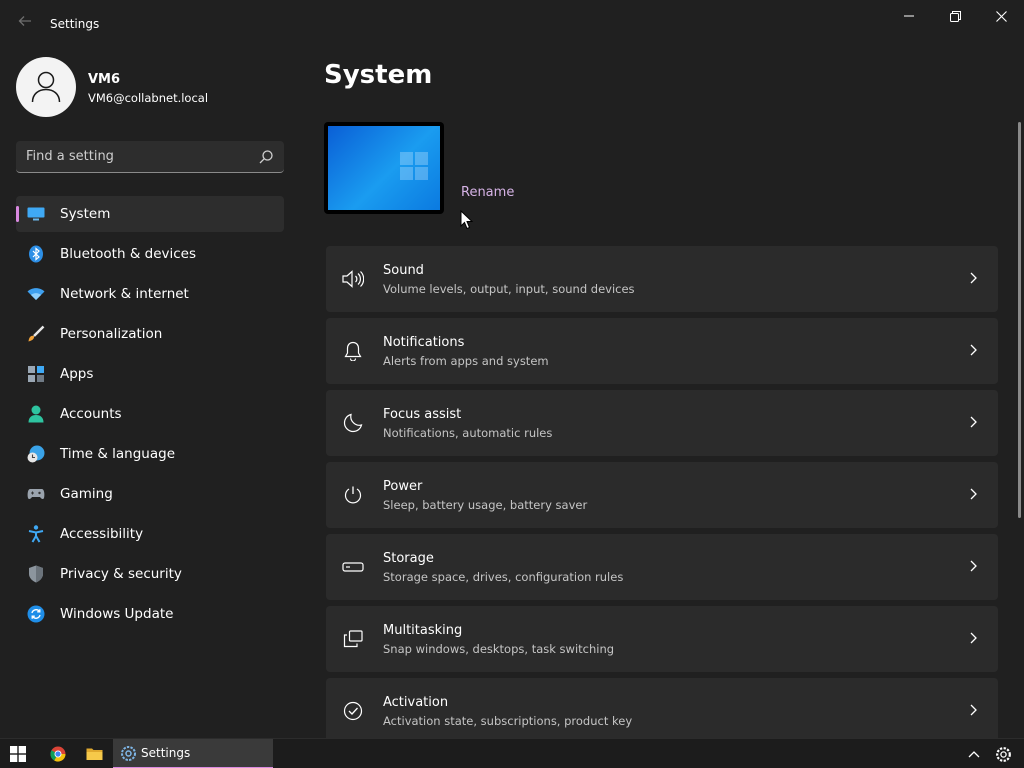 The image size is (1024, 768). I want to click on avatar, so click(46, 87).